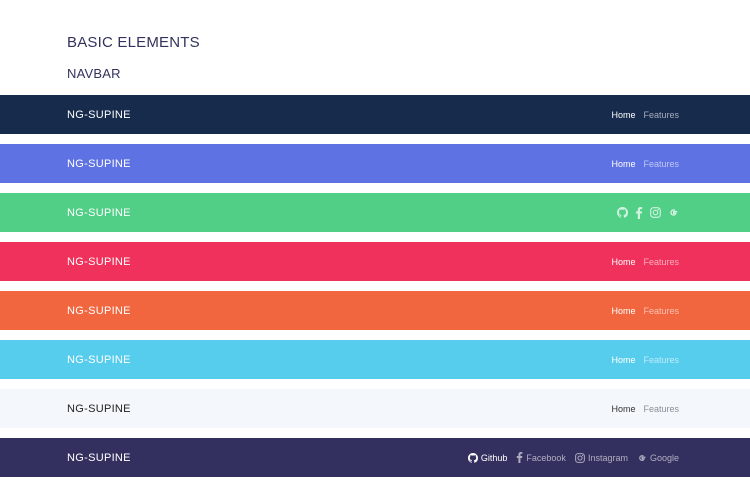 This screenshot has width=750, height=500. I want to click on navbar-success: NG-SUPINE, so click(375, 212).